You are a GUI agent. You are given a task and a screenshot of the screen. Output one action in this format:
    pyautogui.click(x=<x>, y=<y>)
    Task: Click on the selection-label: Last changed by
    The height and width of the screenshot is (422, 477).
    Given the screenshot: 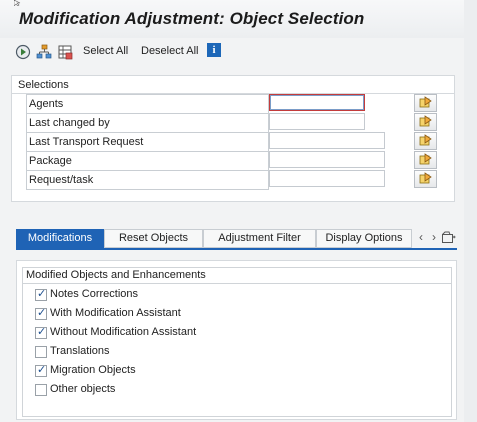 What is the action you would take?
    pyautogui.click(x=69, y=123)
    